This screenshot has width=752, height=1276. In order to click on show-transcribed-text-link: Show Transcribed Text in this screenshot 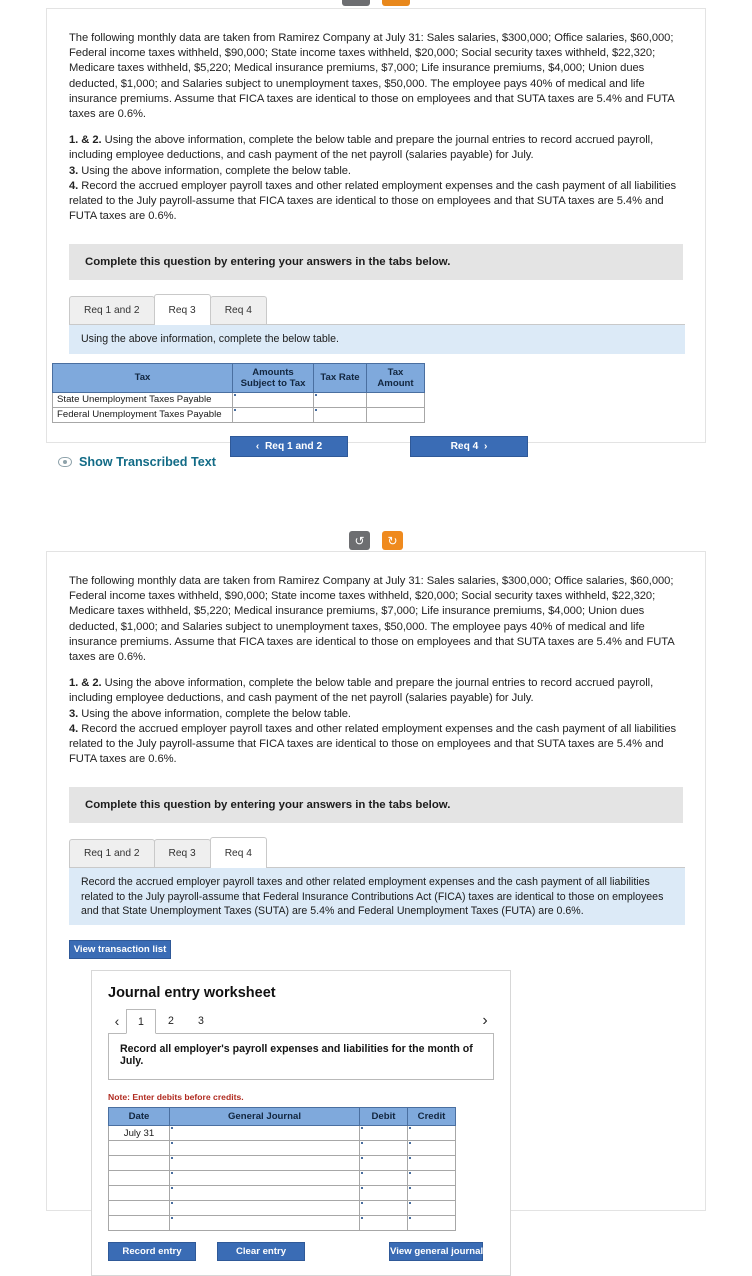, I will do `click(137, 462)`.